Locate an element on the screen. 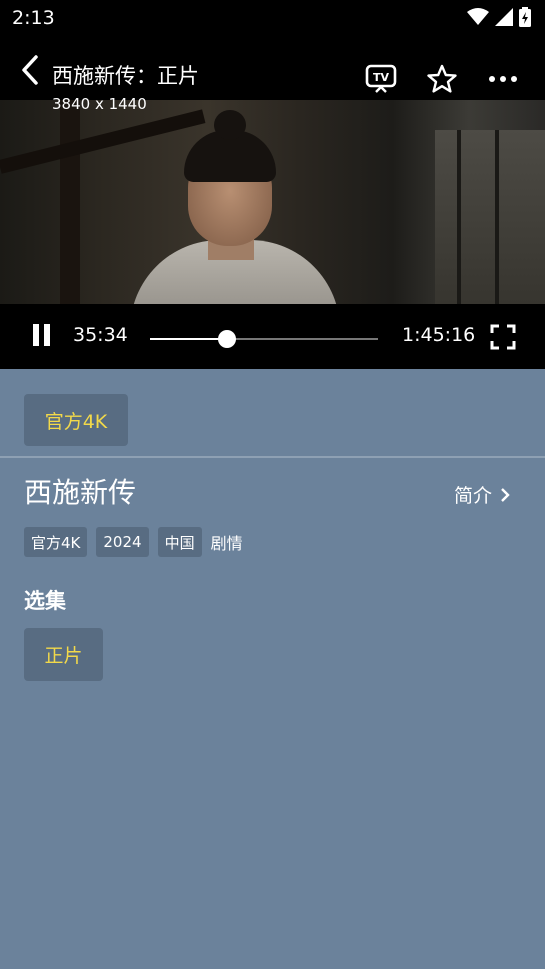 This screenshot has width=545, height=969. signal-icon is located at coordinates (504, 17).